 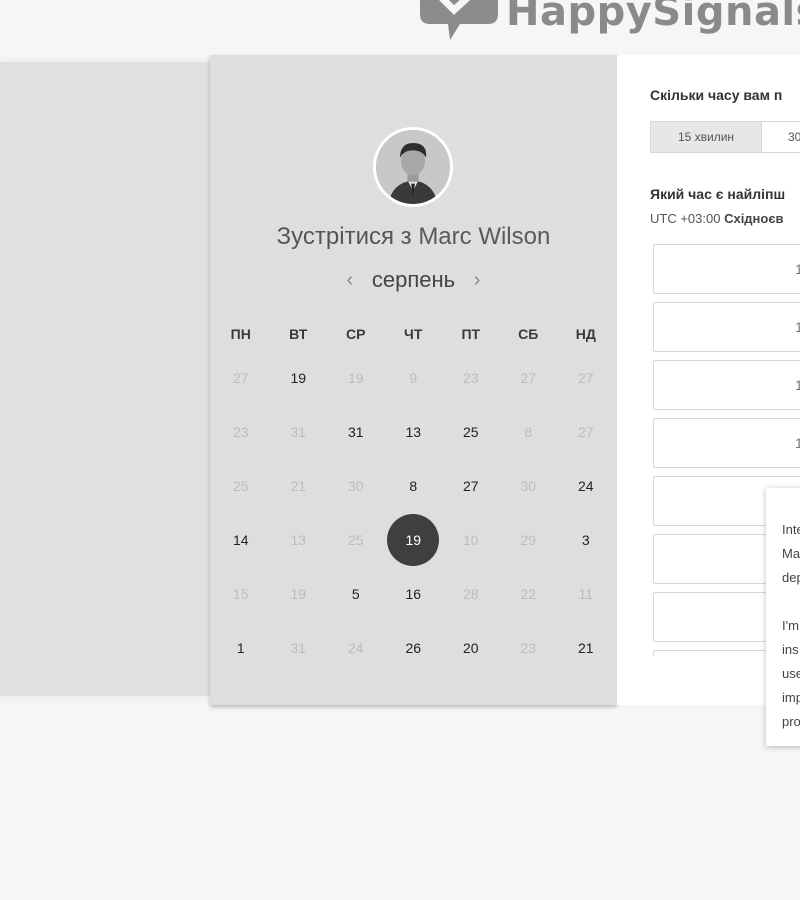 What do you see at coordinates (791, 553) in the screenshot?
I see `popover-text-line: Ma` at bounding box center [791, 553].